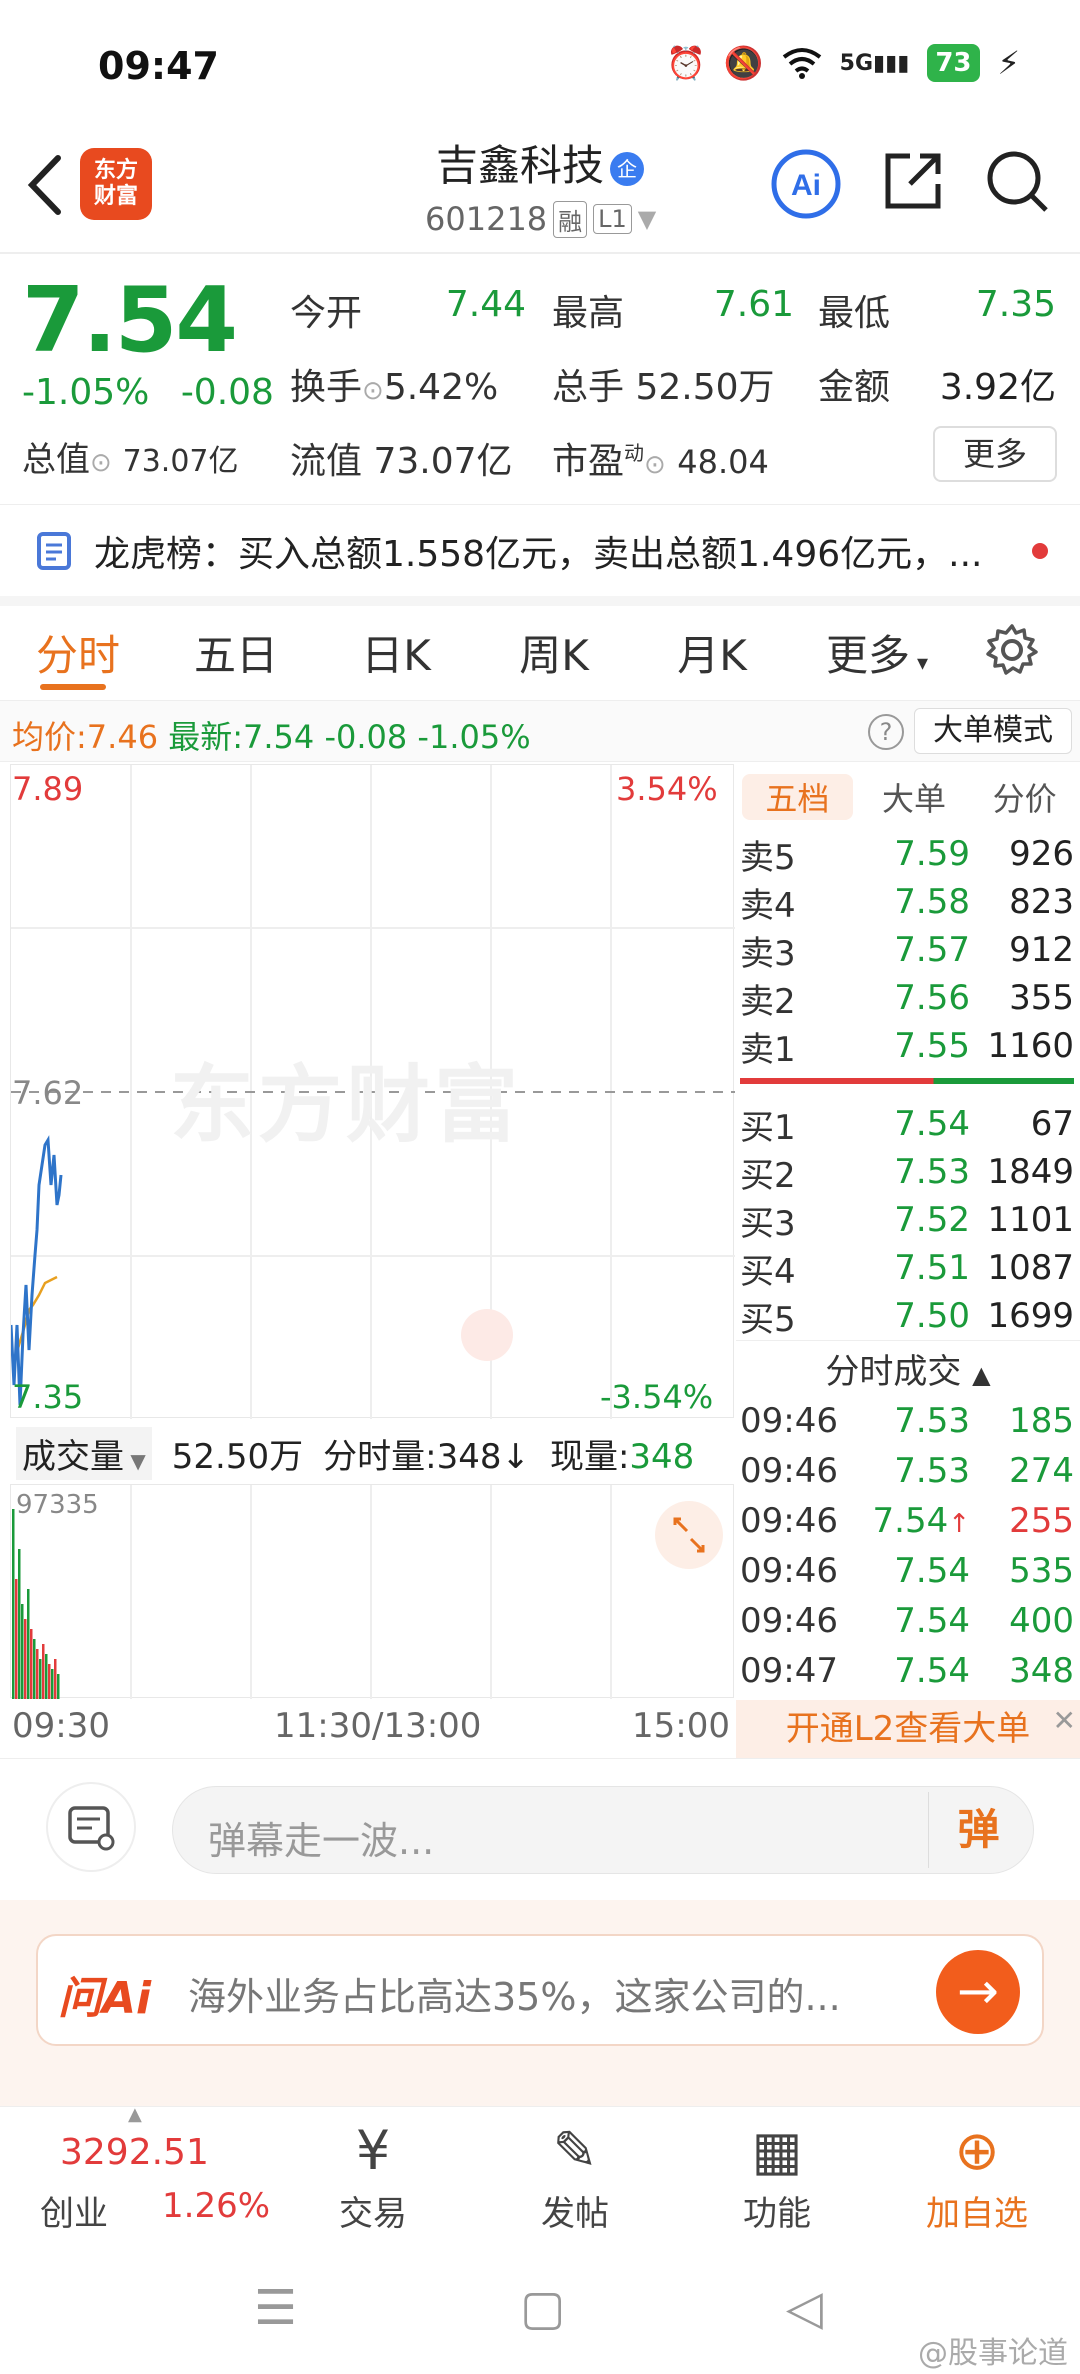  I want to click on comment-settings-icon, so click(91, 1828).